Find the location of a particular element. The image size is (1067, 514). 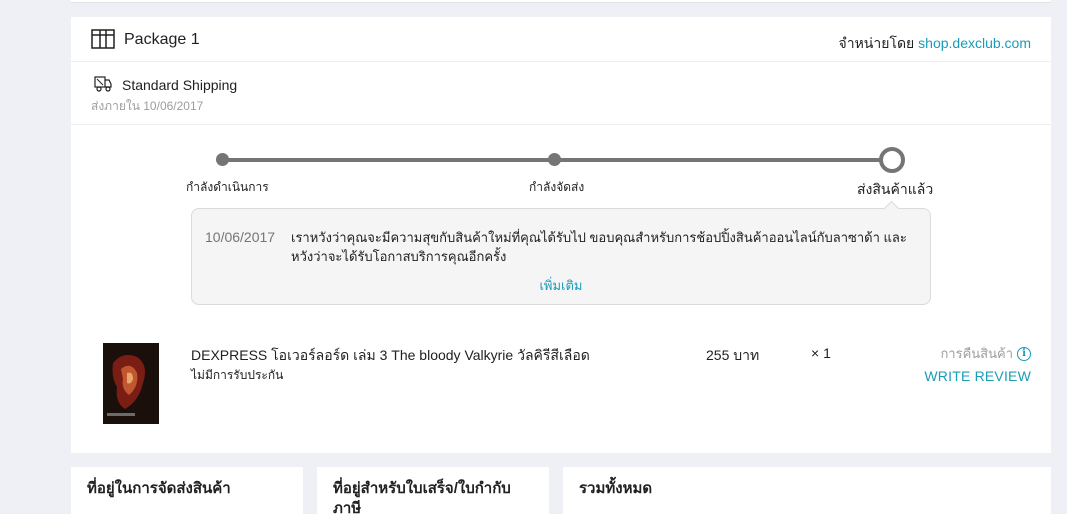

seller-info: จำหน่ายโดย shop.dexclub.com is located at coordinates (935, 44).